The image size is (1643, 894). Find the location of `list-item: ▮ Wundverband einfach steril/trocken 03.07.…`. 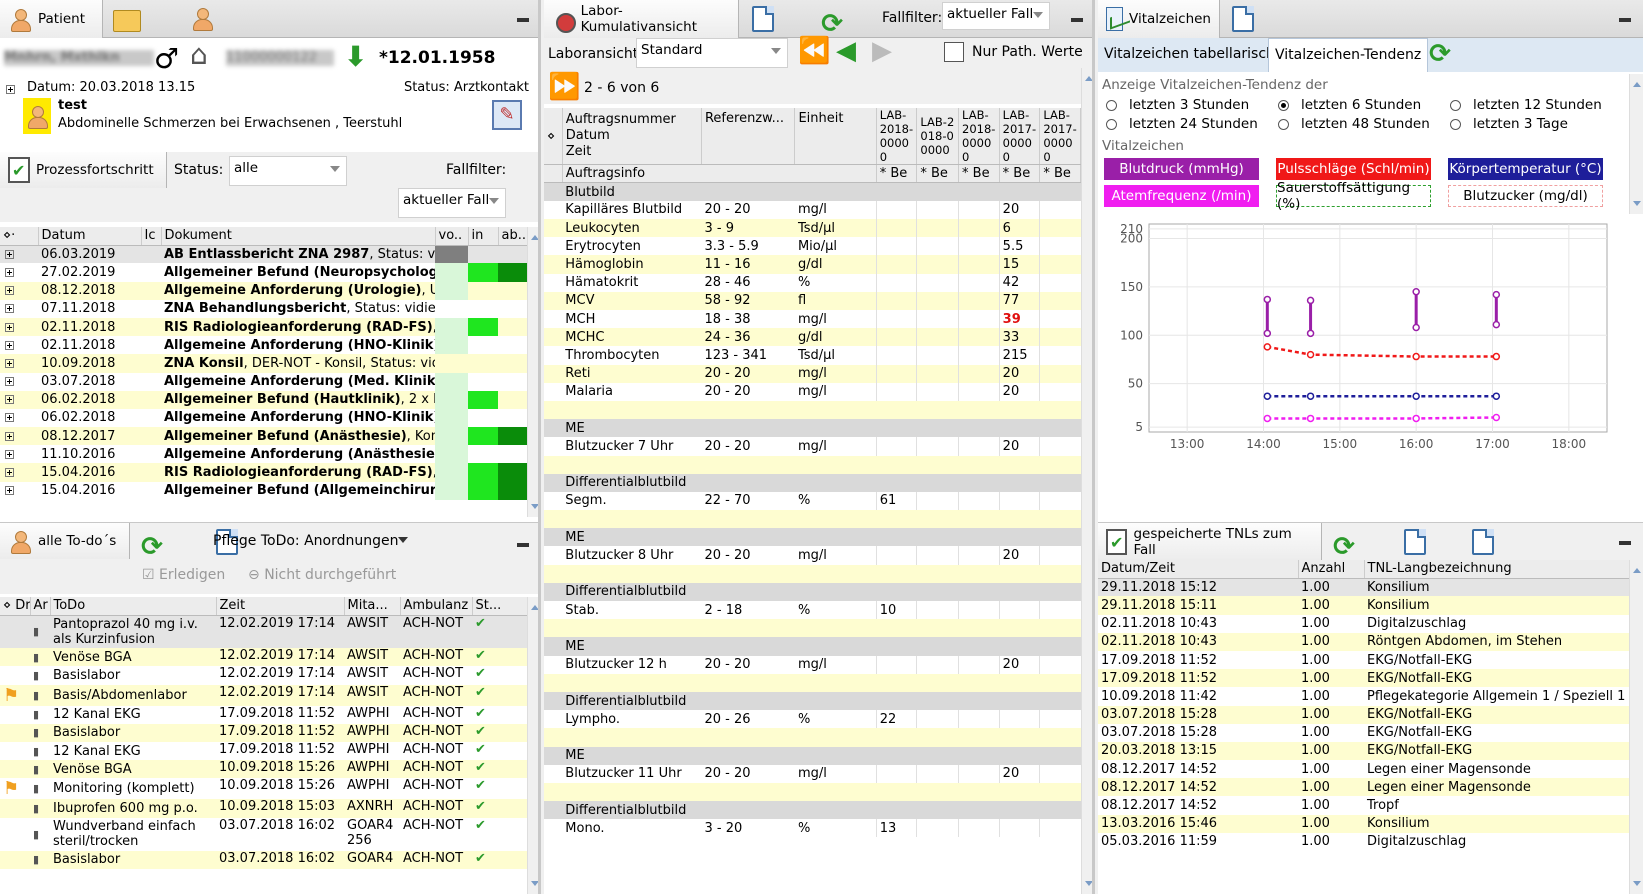

list-item: ▮ Wundverband einfach steril/trocken 03.07.… is located at coordinates (263, 834).